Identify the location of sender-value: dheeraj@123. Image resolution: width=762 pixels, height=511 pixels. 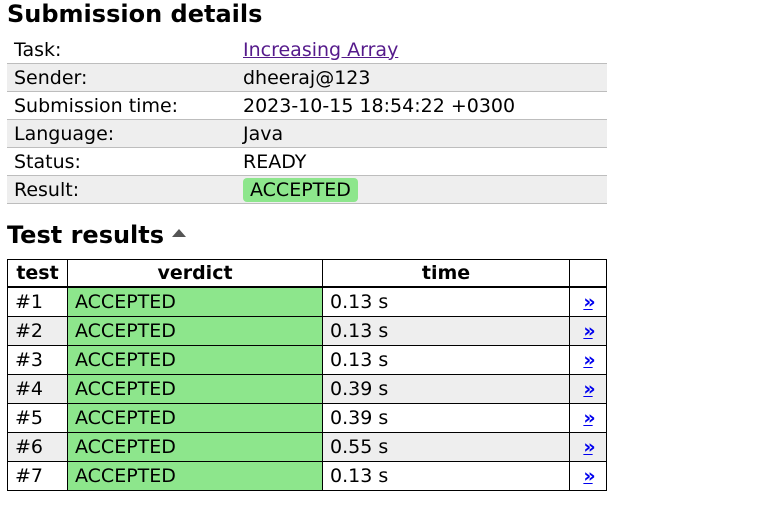
(421, 77).